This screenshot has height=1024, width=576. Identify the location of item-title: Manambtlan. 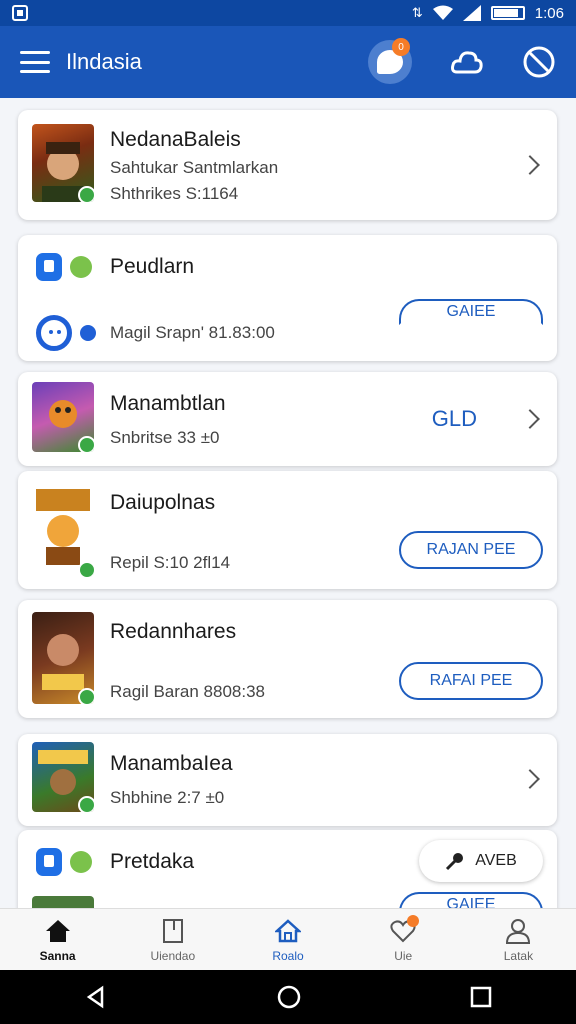
(168, 403).